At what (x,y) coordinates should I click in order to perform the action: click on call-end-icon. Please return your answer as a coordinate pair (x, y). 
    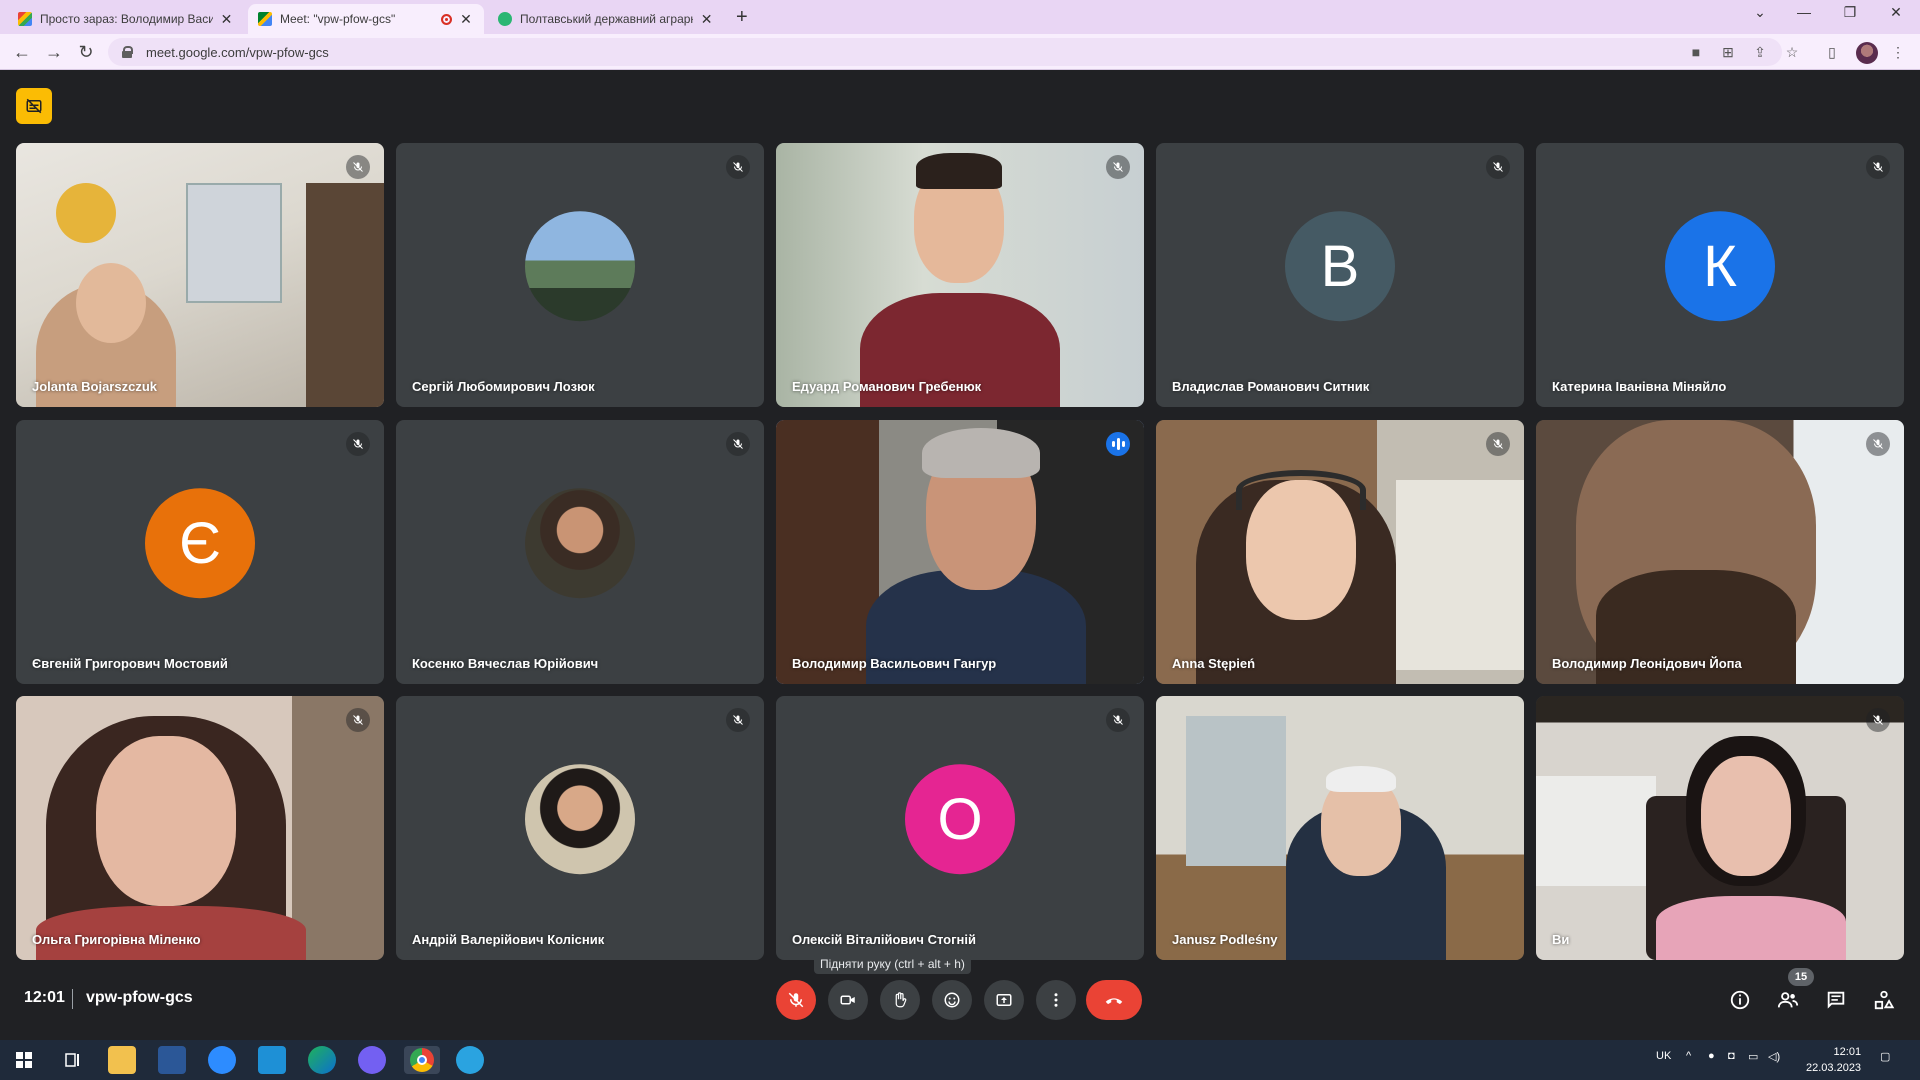
    Looking at the image, I should click on (1114, 1001).